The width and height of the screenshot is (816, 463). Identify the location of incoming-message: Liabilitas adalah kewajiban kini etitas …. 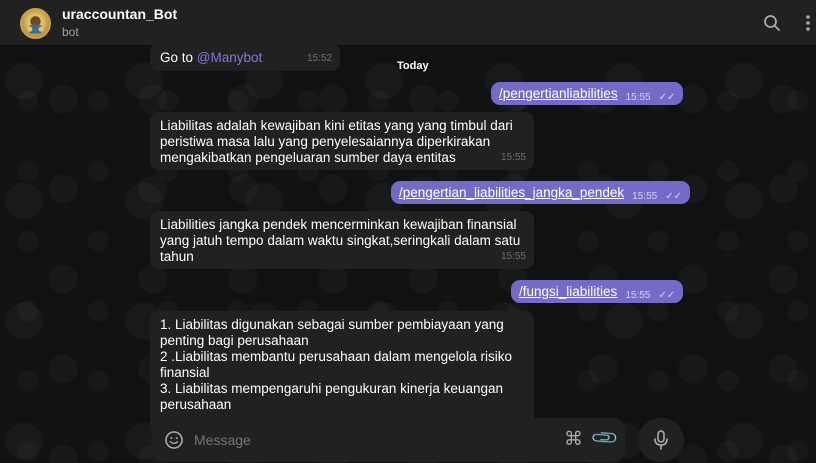
(342, 141).